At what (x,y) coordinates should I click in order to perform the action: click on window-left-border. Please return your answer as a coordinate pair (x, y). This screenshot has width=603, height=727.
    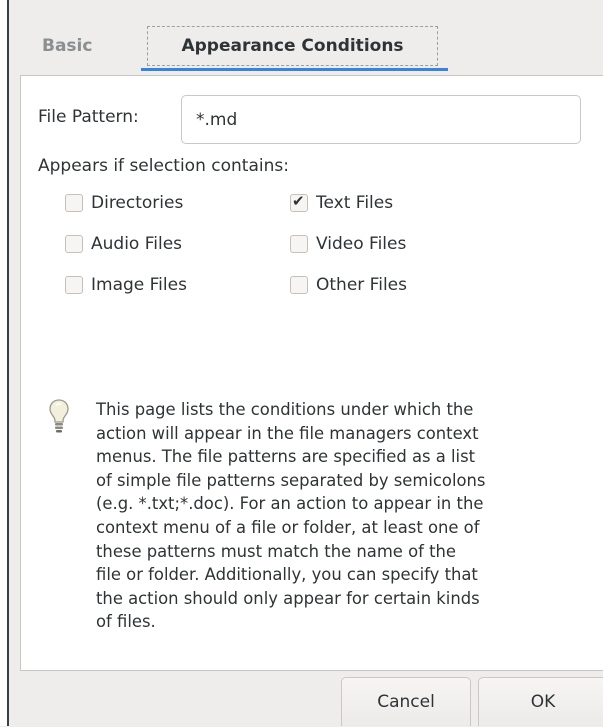
    Looking at the image, I should click on (8, 363).